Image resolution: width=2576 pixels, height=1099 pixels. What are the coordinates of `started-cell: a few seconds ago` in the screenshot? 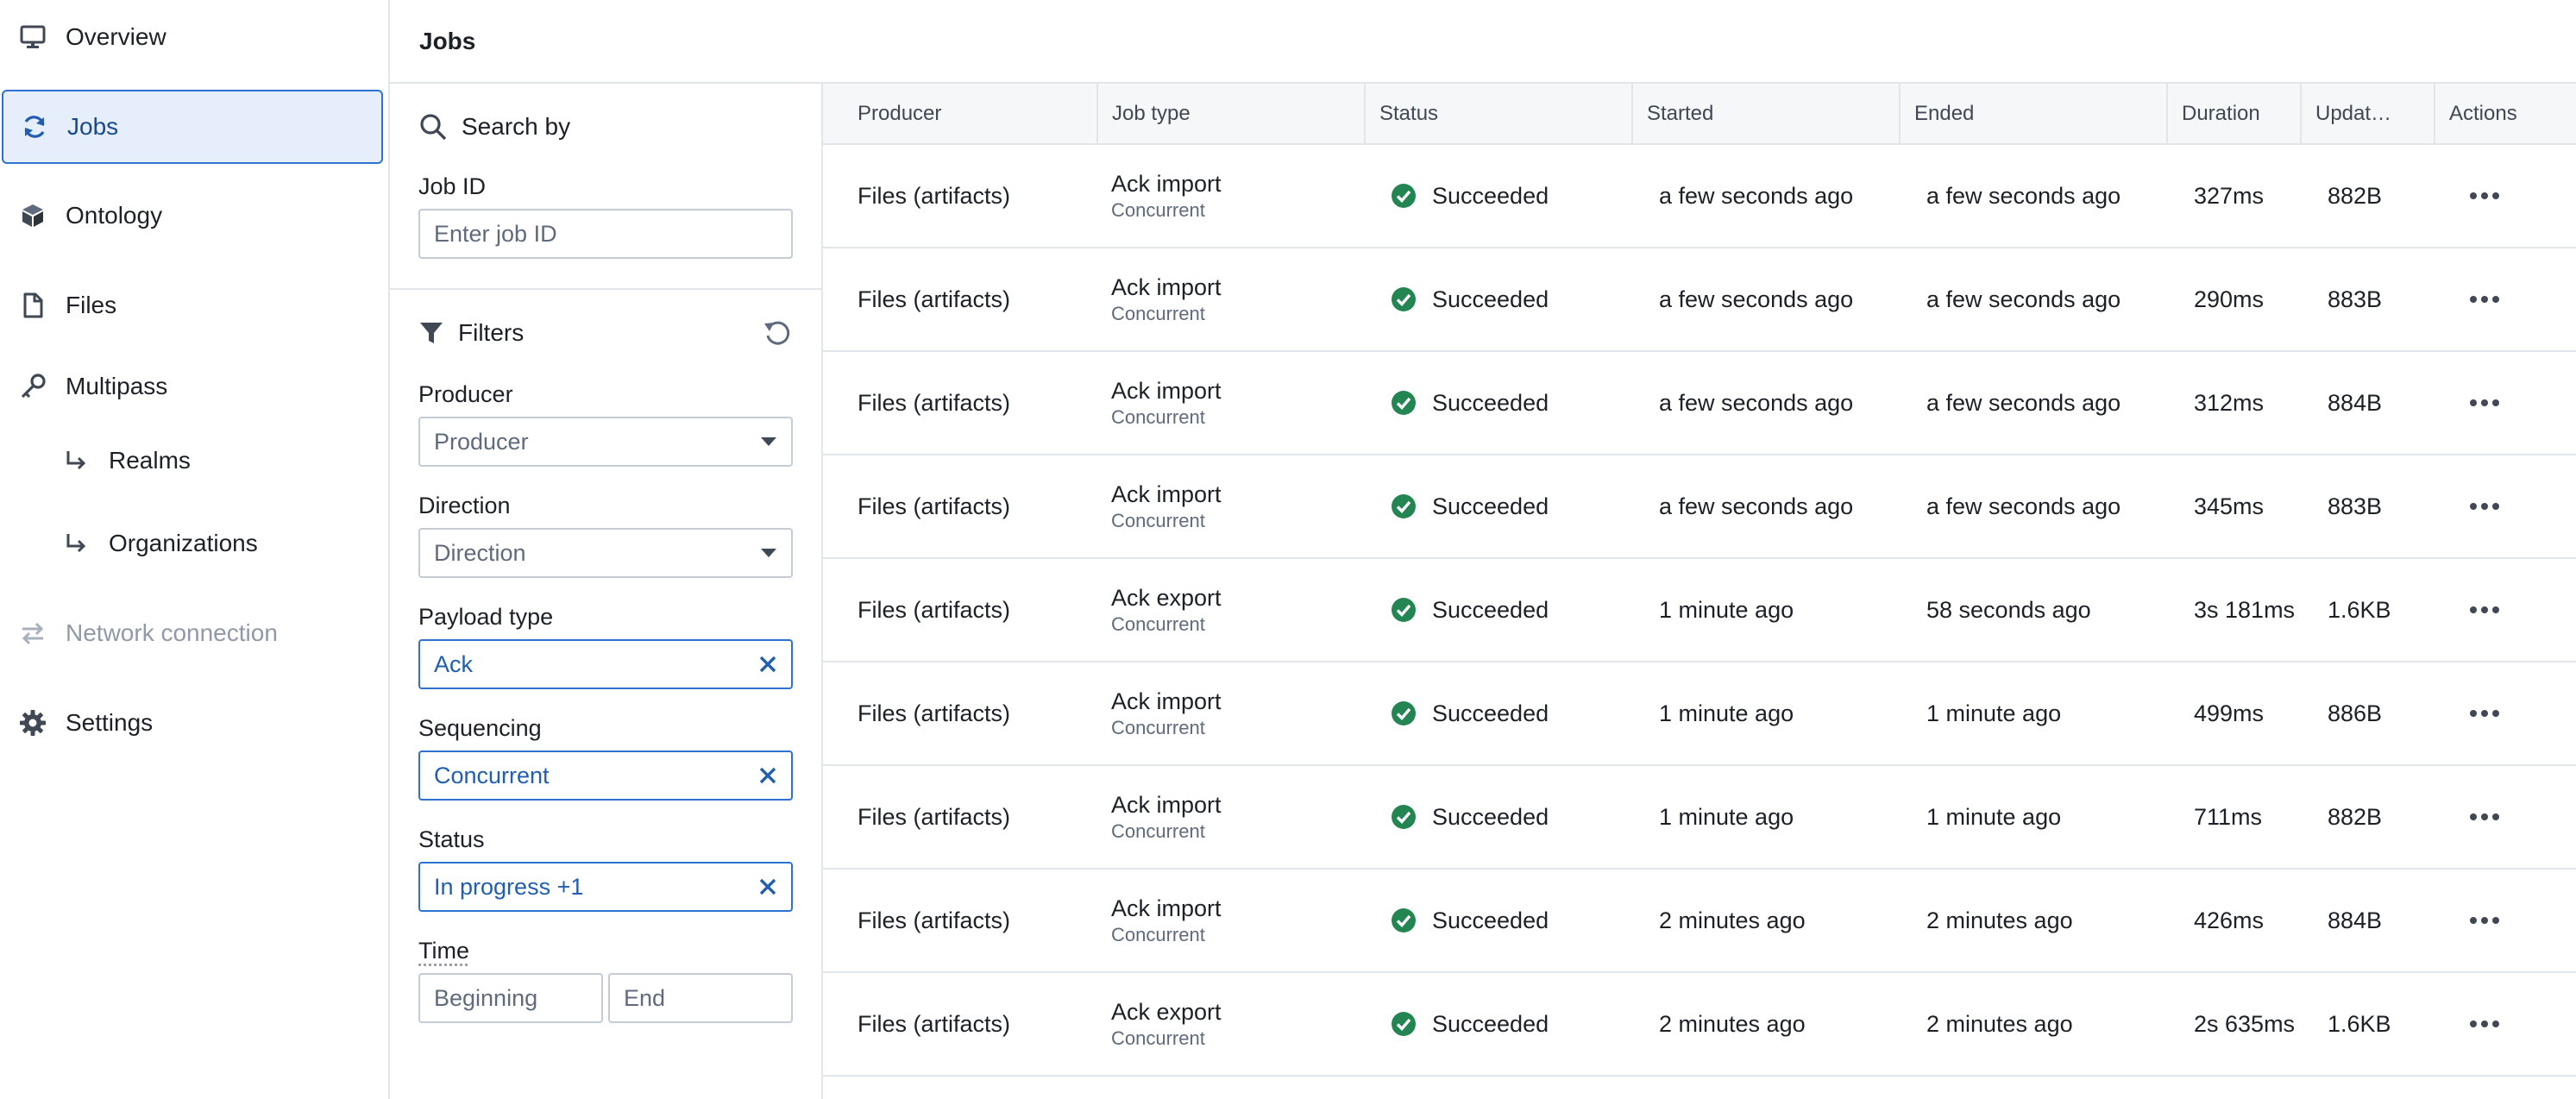 It's located at (1766, 196).